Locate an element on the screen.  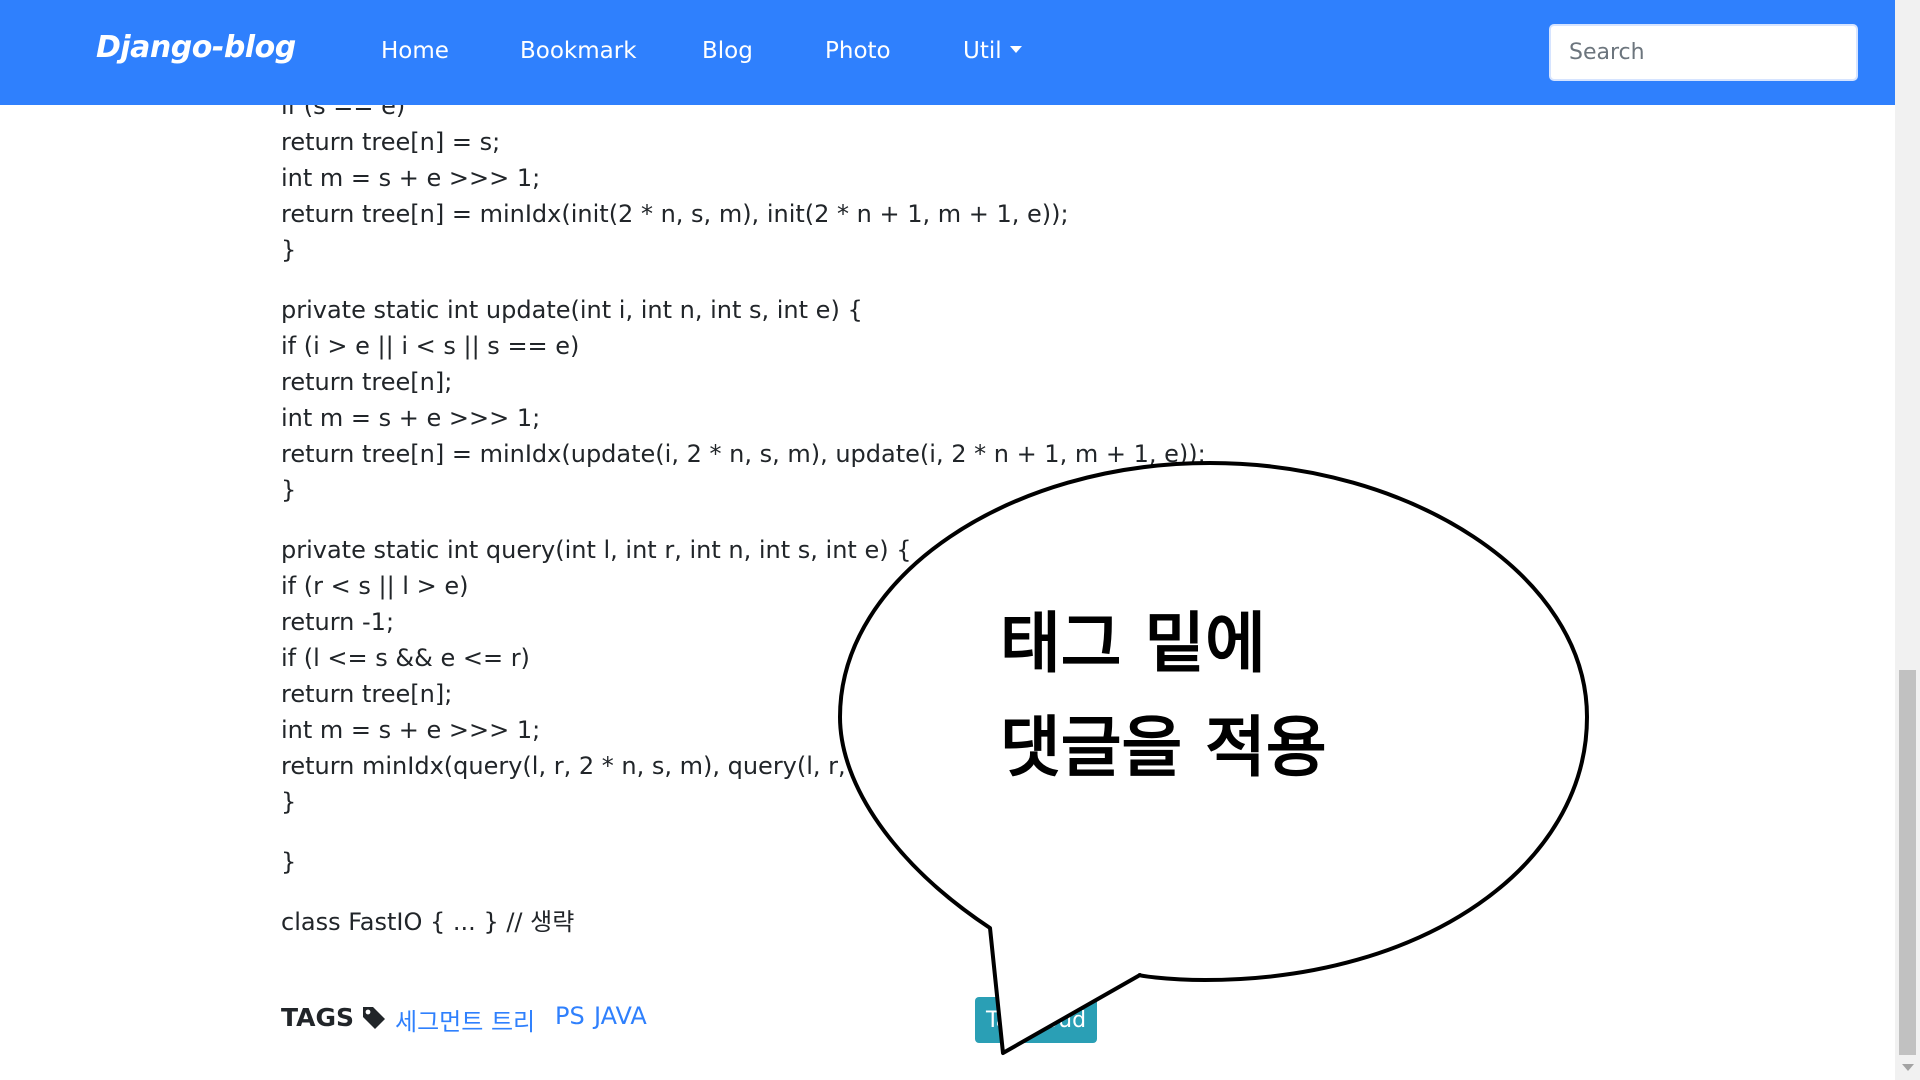
brand-logo: Django-blog is located at coordinates (196, 47).